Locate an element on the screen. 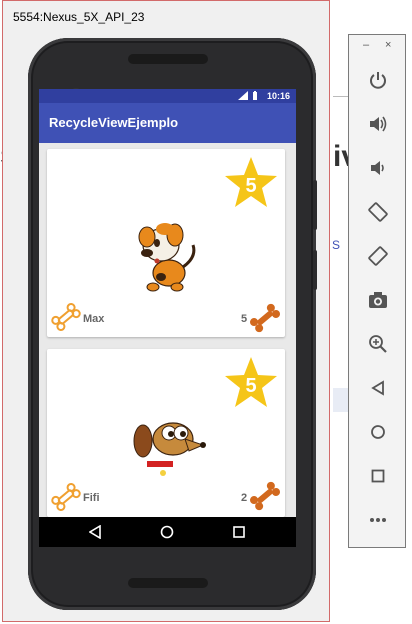 Image resolution: width=412 pixels, height=624 pixels. app-toolbar: RecycleViewEjemplo is located at coordinates (167, 123).